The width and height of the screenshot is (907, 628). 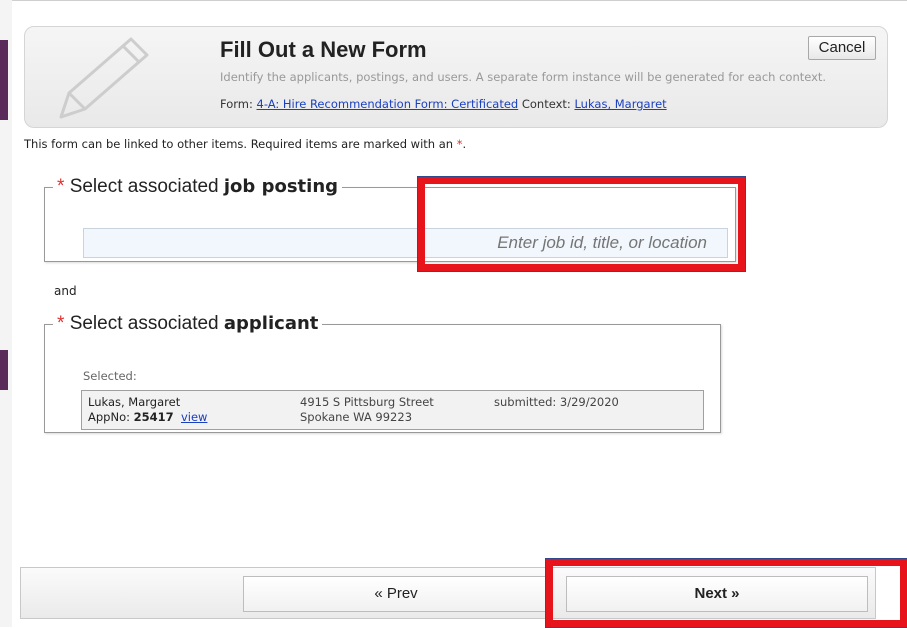 What do you see at coordinates (396, 594) in the screenshot?
I see `prev-button: « Prev` at bounding box center [396, 594].